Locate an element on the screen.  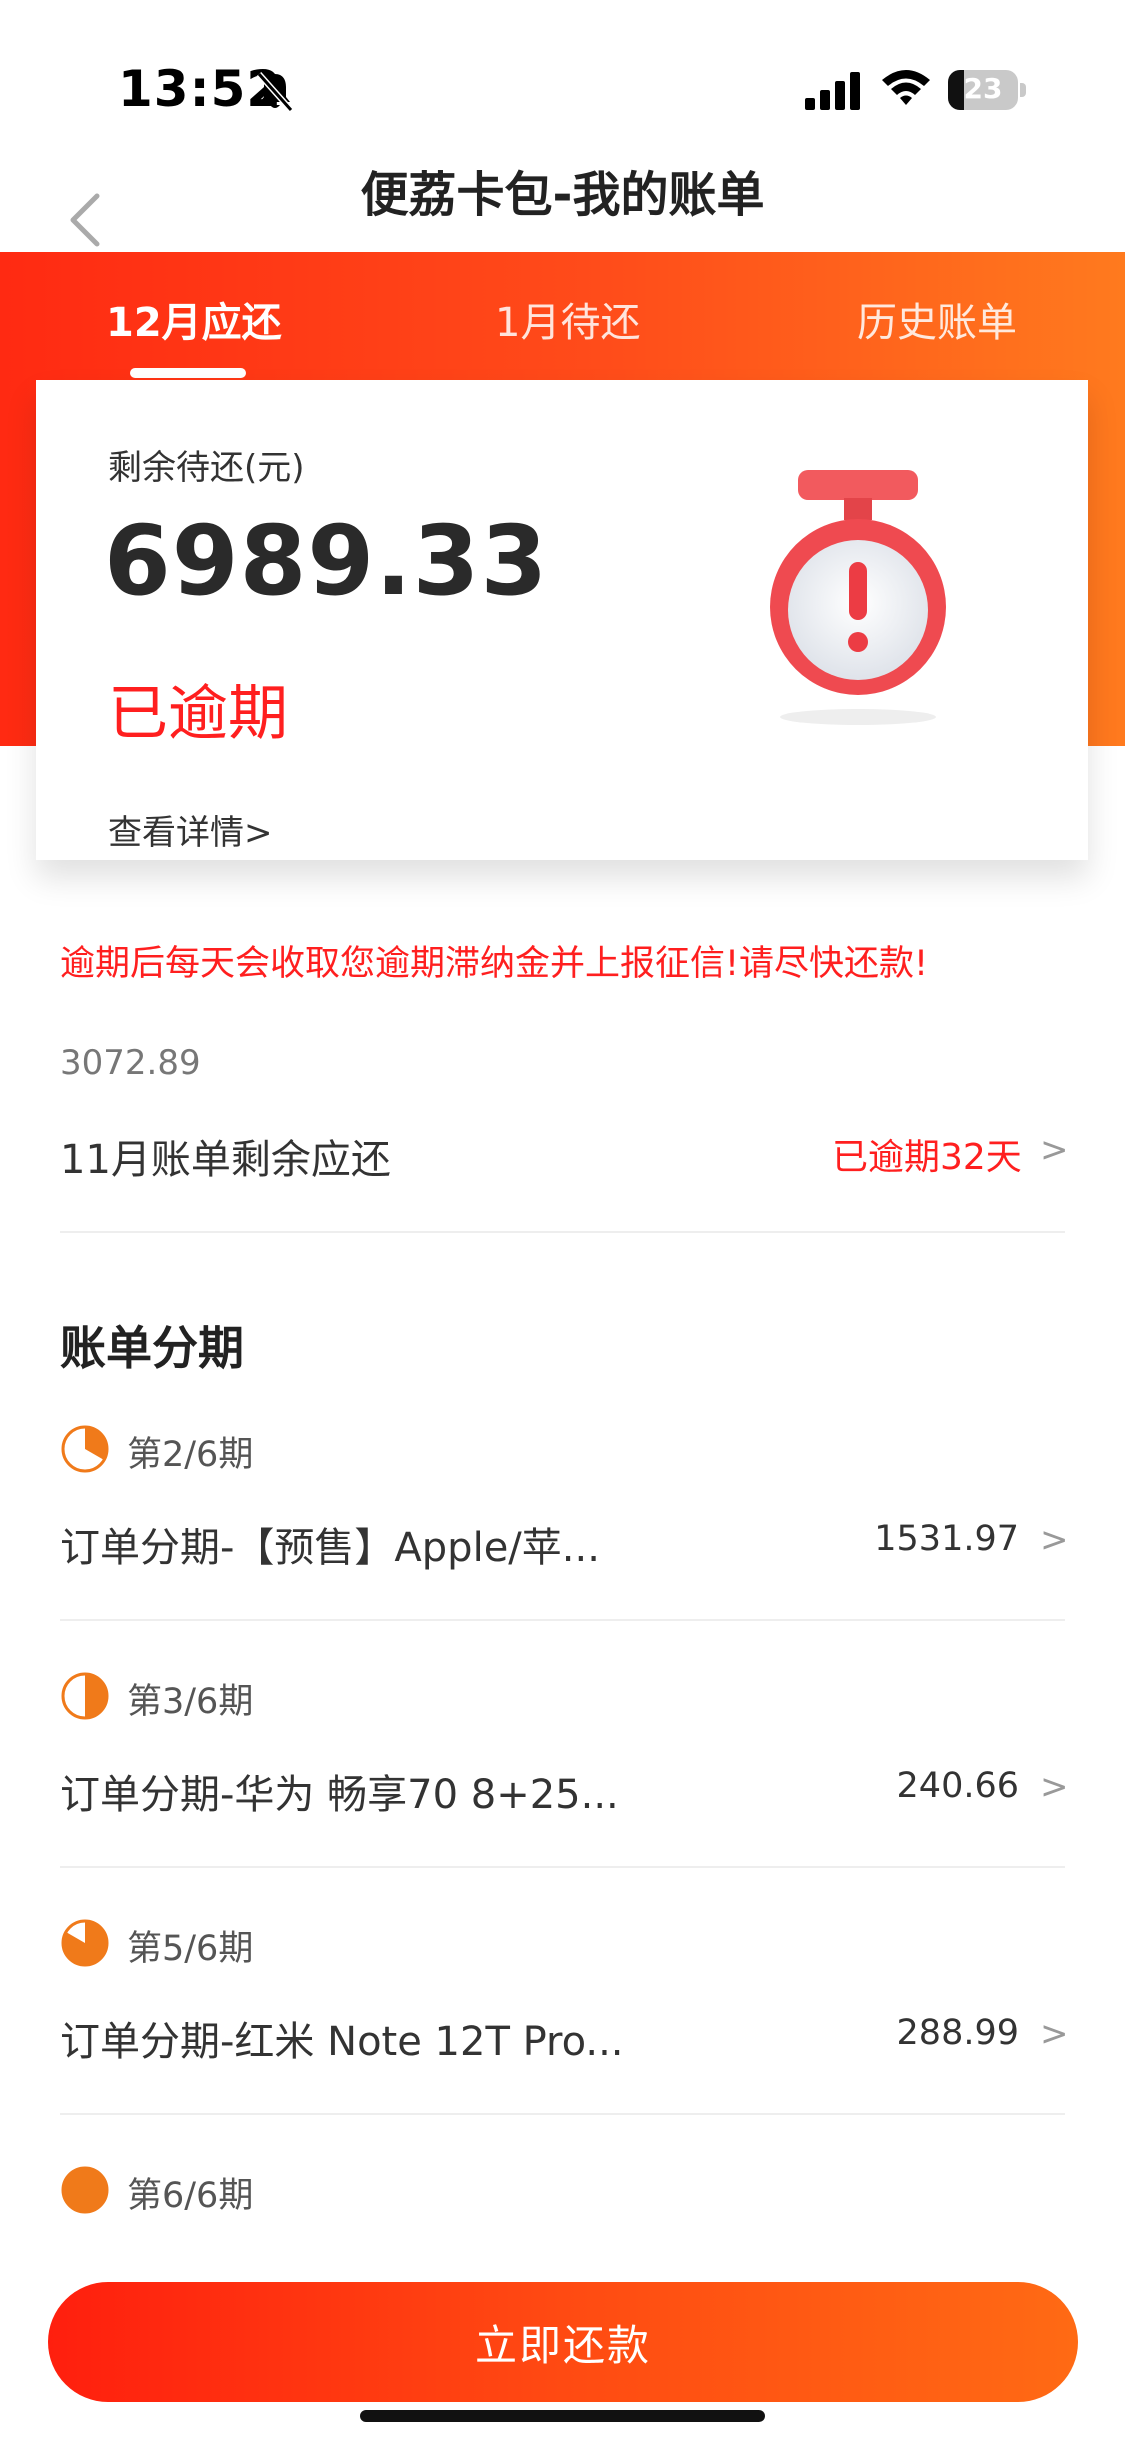
active-tab-indicator is located at coordinates (188, 373).